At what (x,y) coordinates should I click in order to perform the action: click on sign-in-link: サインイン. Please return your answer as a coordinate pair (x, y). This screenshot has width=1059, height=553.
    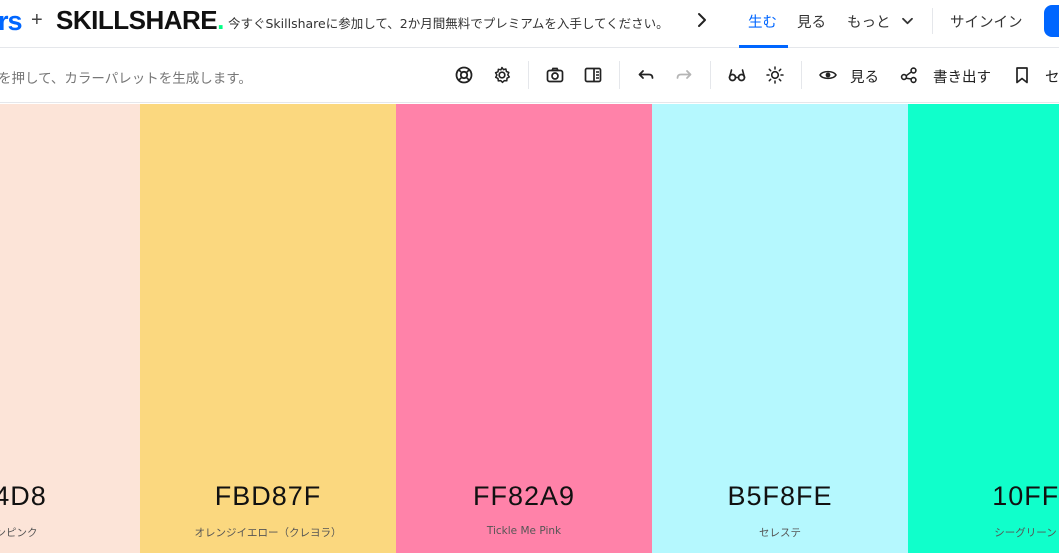
    Looking at the image, I should click on (986, 21).